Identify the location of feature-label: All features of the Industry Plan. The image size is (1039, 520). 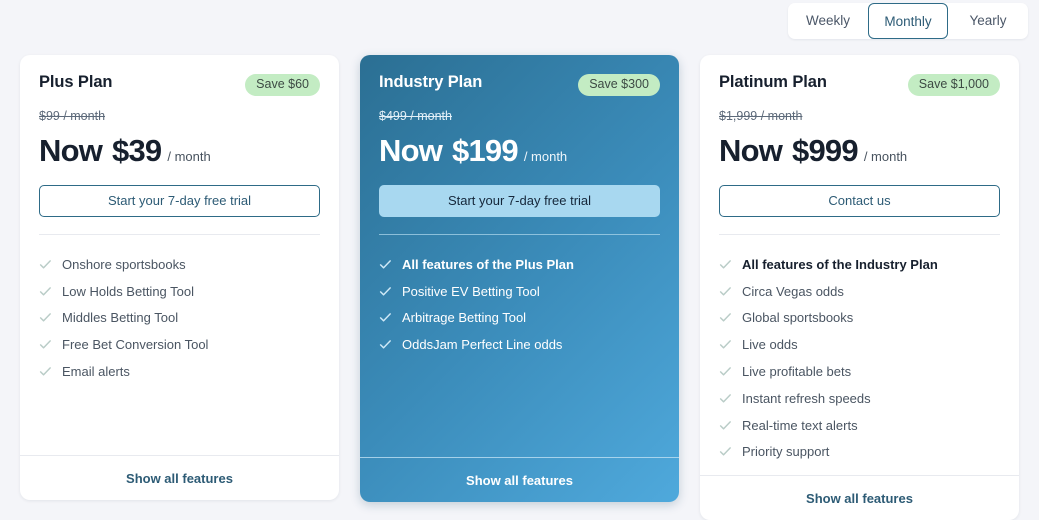
(840, 264).